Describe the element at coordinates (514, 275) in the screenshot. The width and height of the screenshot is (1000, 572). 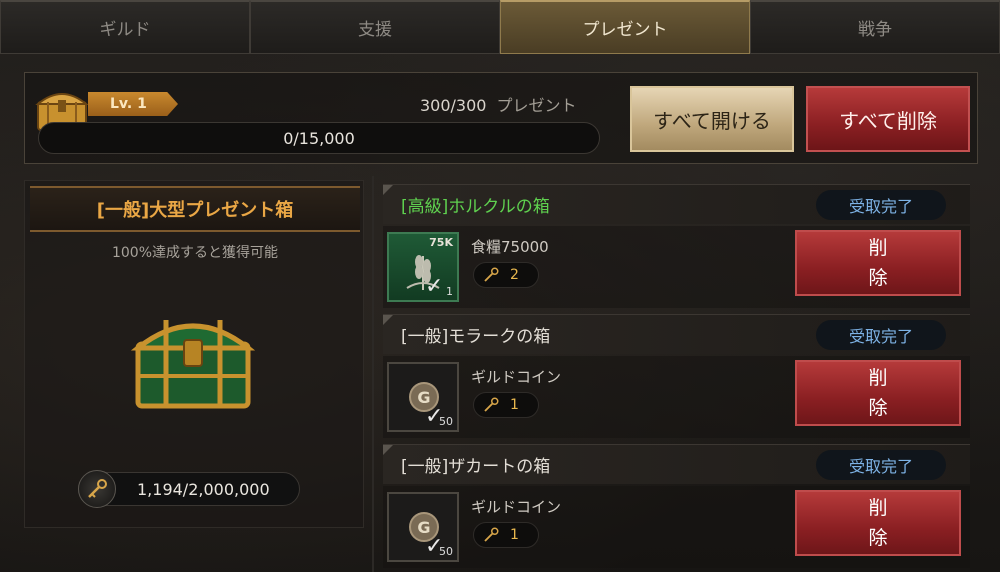
I see `key-cost-value: 2` at that location.